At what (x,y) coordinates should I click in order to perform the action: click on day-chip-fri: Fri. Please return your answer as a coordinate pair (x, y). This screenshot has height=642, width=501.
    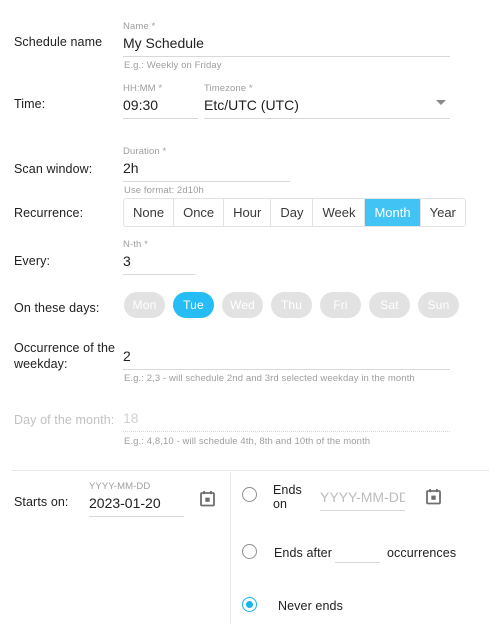
    Looking at the image, I should click on (340, 305).